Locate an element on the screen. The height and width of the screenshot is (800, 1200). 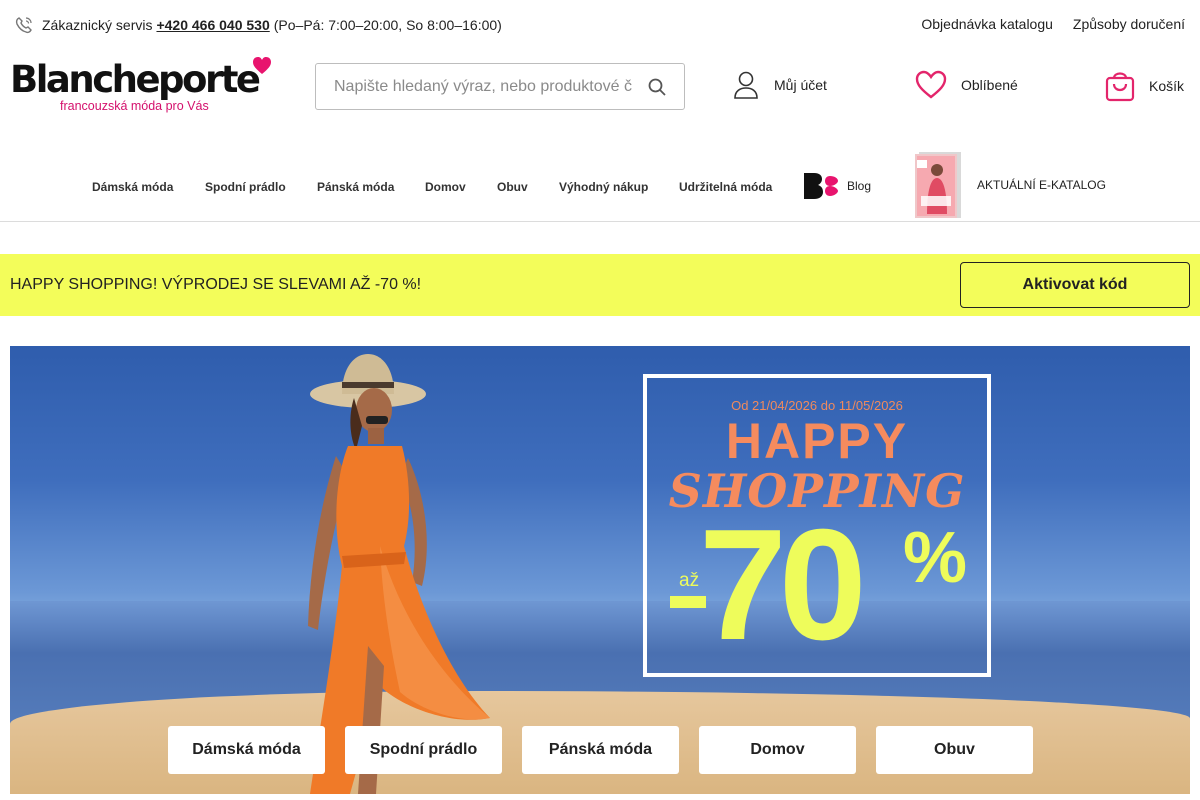
nav-item-sustainable: Udržitelná móda is located at coordinates (725, 187).